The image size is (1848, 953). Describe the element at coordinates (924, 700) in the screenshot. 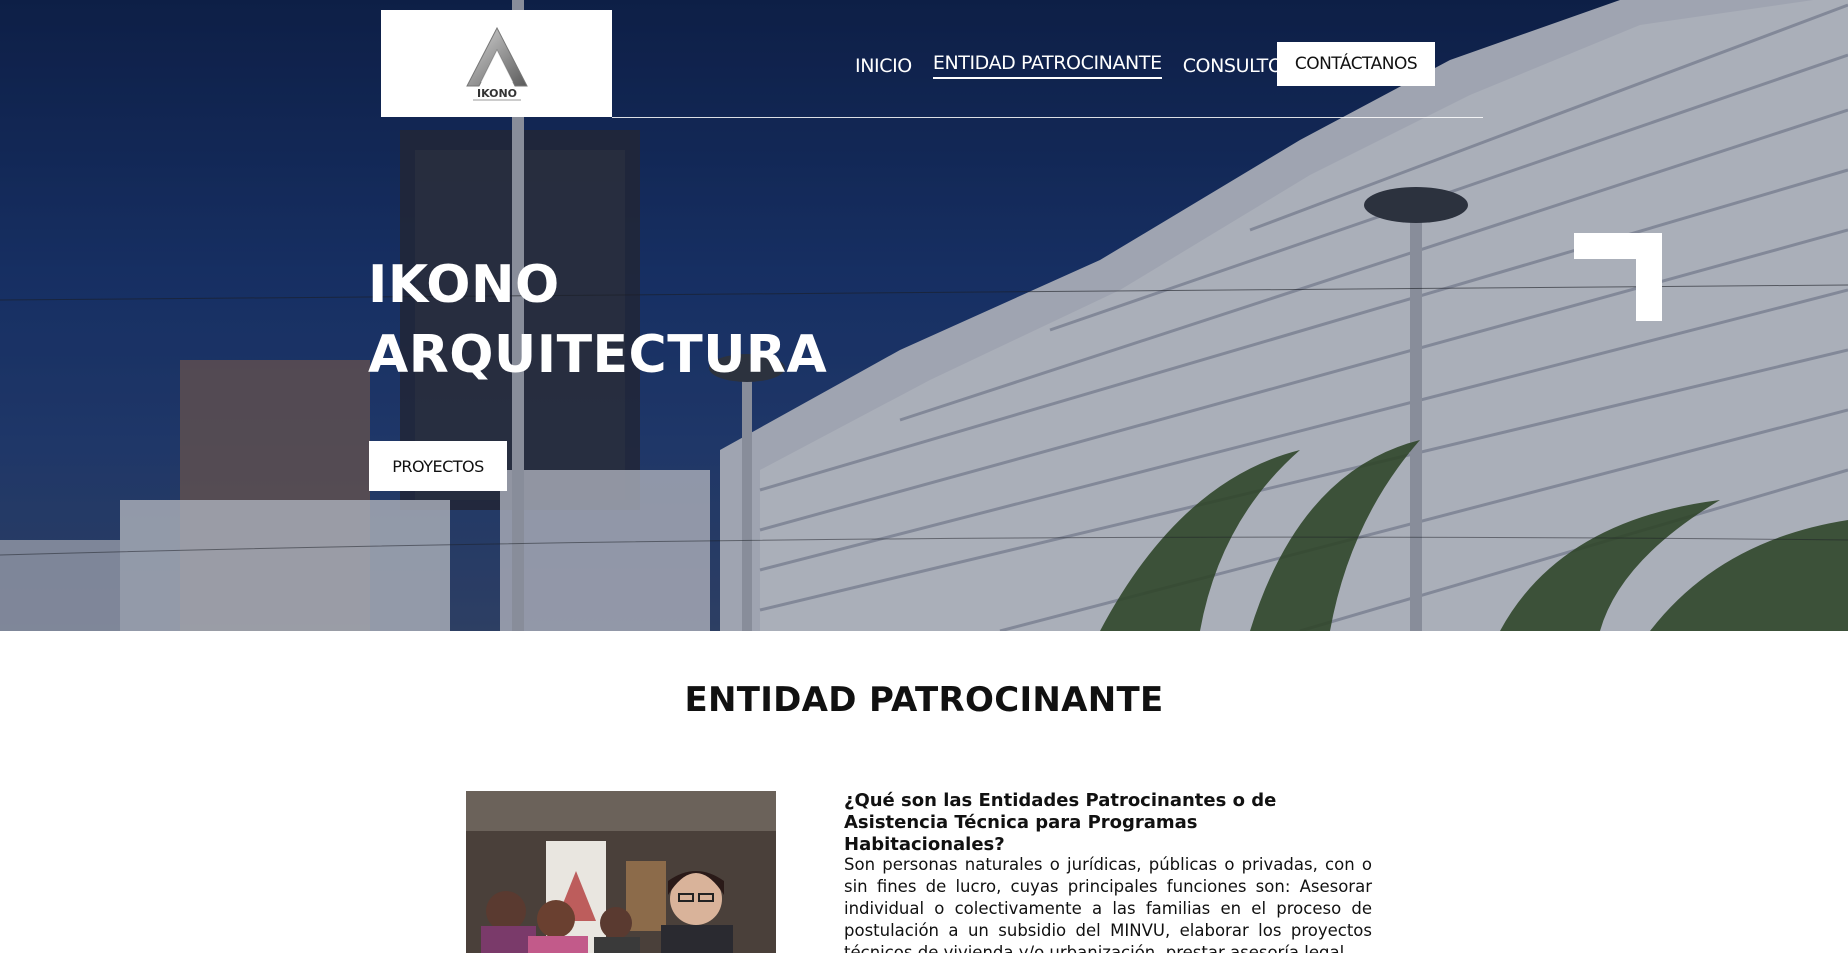

I see `section-title: ENTIDAD PATROCINANTE` at that location.